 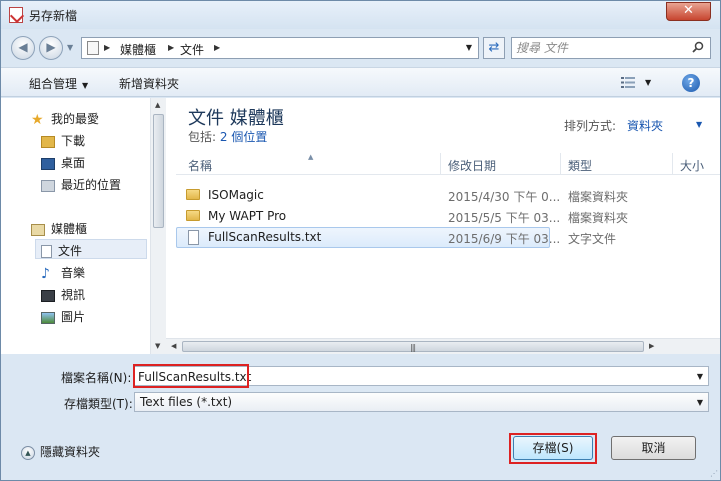 What do you see at coordinates (37, 119) in the screenshot?
I see `star-icon: ★` at bounding box center [37, 119].